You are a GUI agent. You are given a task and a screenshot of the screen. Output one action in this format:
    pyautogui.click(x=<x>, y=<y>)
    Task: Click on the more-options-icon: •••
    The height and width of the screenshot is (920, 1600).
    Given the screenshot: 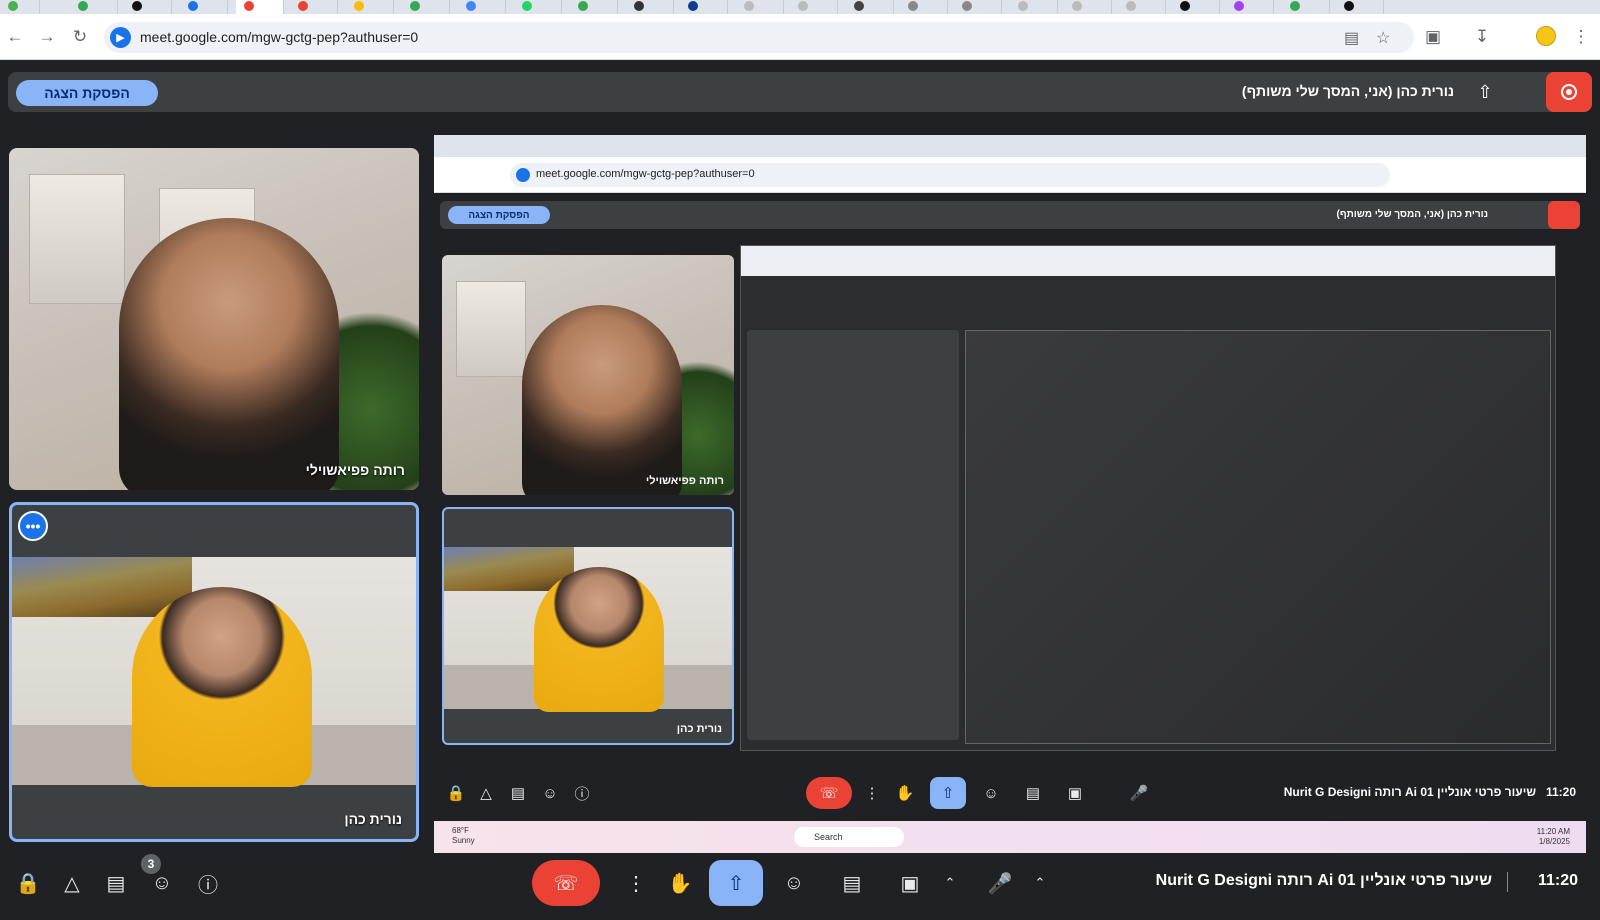 What is the action you would take?
    pyautogui.click(x=33, y=526)
    